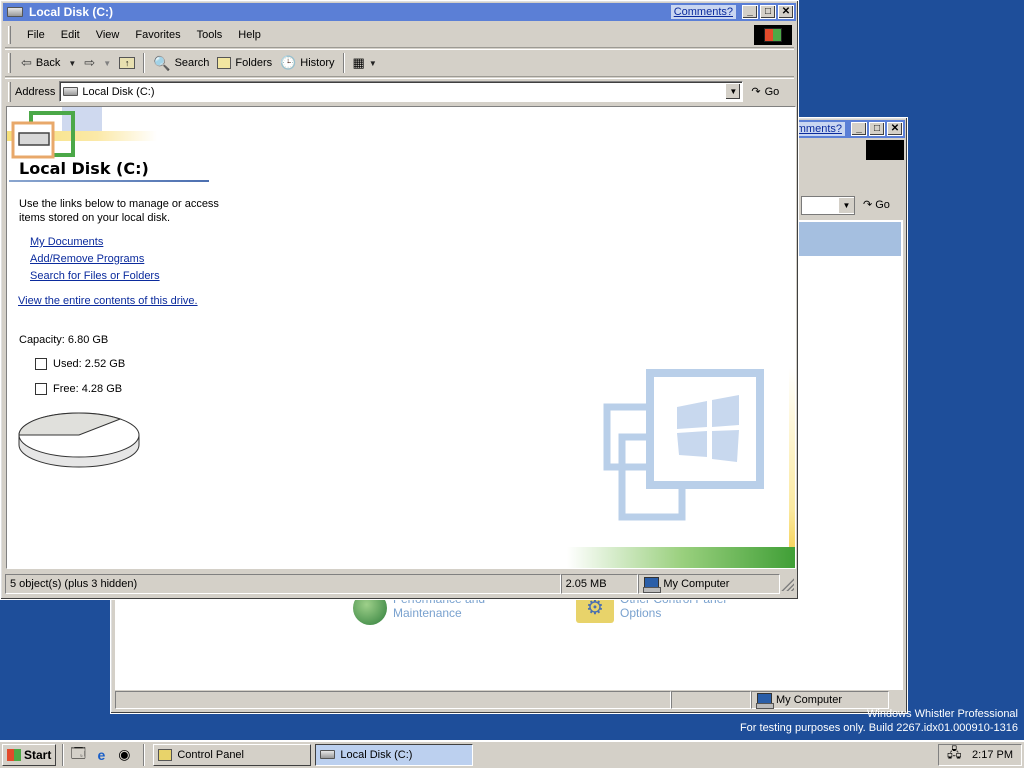 The width and height of the screenshot is (1024, 768). I want to click on menu-tools: Tools, so click(210, 35).